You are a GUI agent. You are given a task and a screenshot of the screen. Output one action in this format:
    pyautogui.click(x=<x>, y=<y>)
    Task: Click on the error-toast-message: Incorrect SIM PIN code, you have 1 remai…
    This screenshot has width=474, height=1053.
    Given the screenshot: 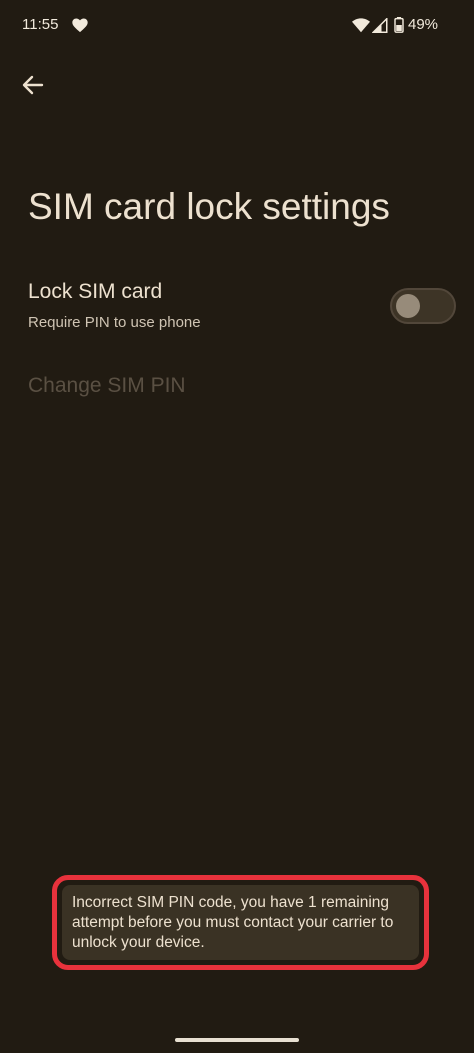 What is the action you would take?
    pyautogui.click(x=233, y=922)
    